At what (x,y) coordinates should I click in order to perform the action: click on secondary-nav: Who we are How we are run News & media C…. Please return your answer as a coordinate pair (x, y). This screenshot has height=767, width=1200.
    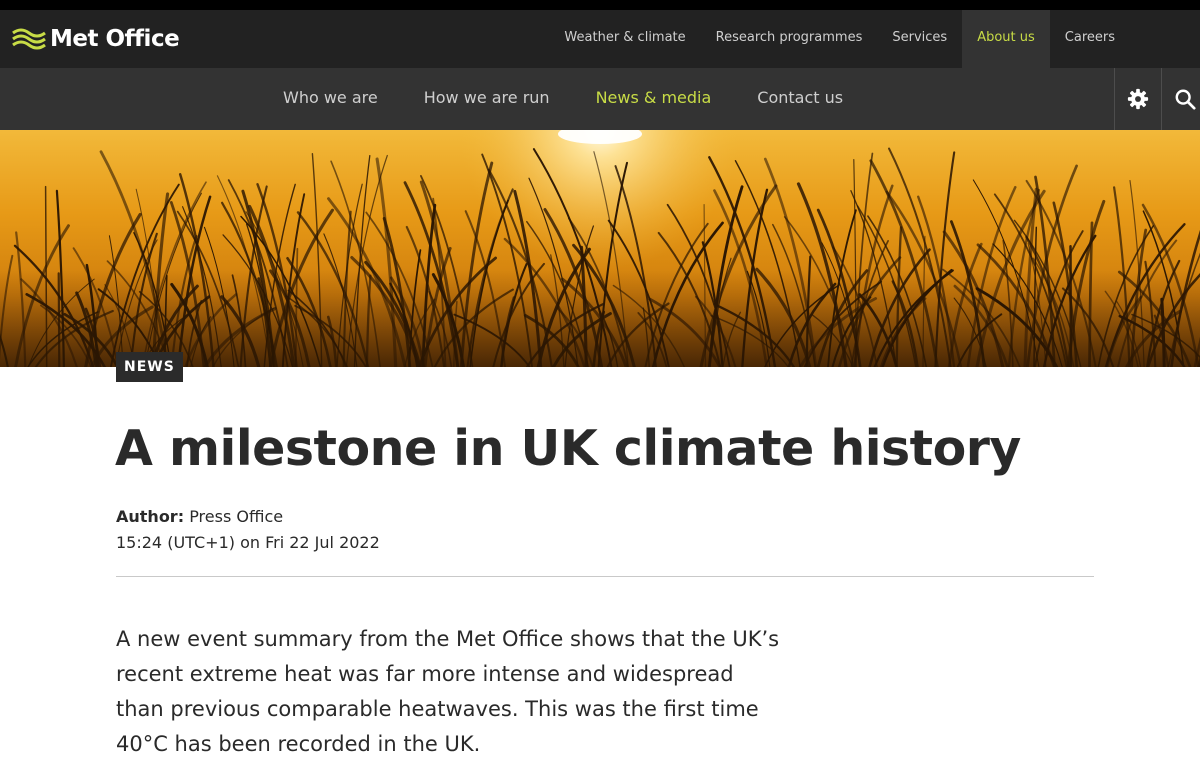
    Looking at the image, I should click on (563, 99).